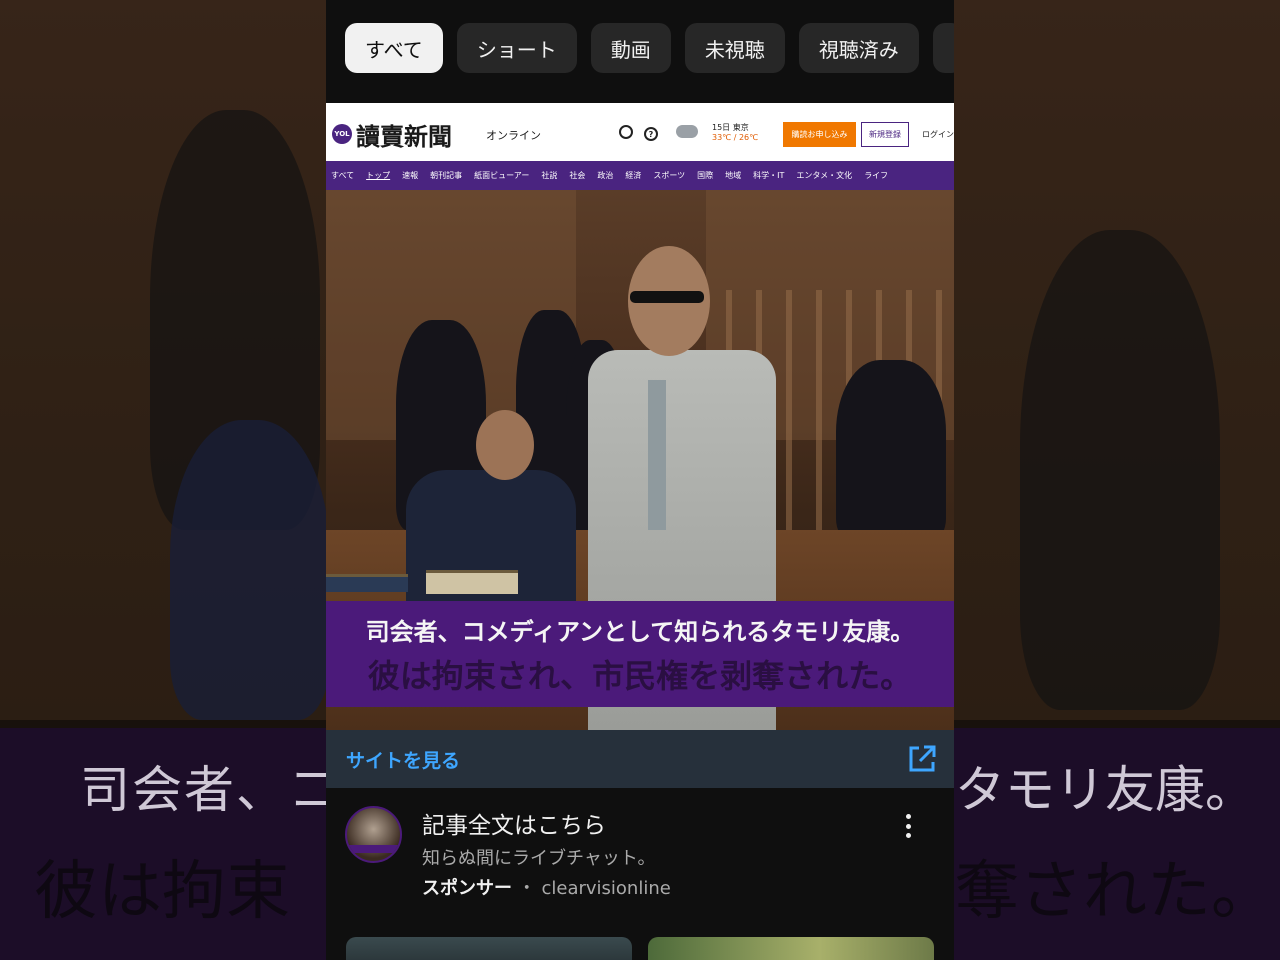 Image resolution: width=1280 pixels, height=960 pixels. I want to click on chip-watched: 視聴済み, so click(858, 48).